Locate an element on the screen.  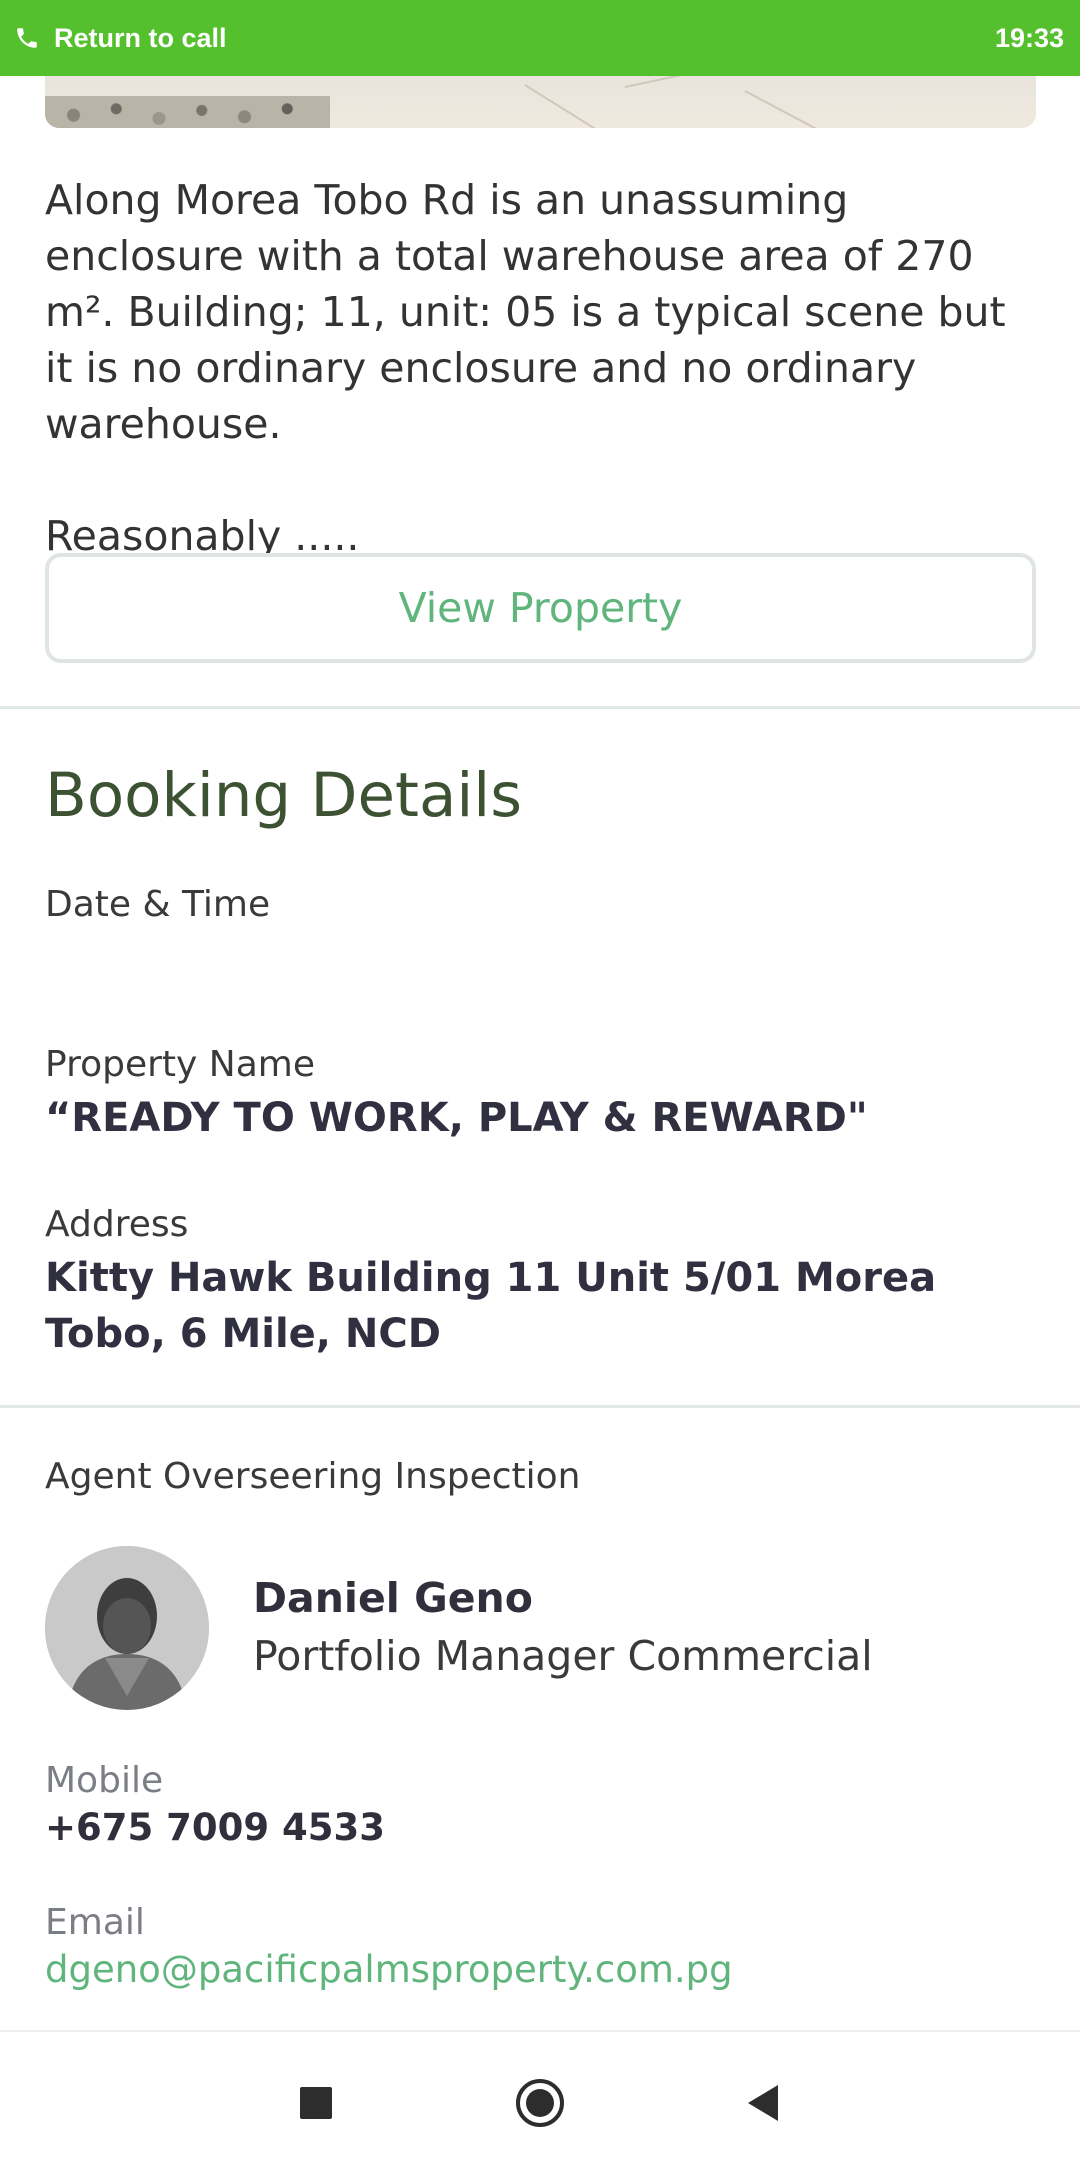
view-property-button: View Property is located at coordinates (540, 608).